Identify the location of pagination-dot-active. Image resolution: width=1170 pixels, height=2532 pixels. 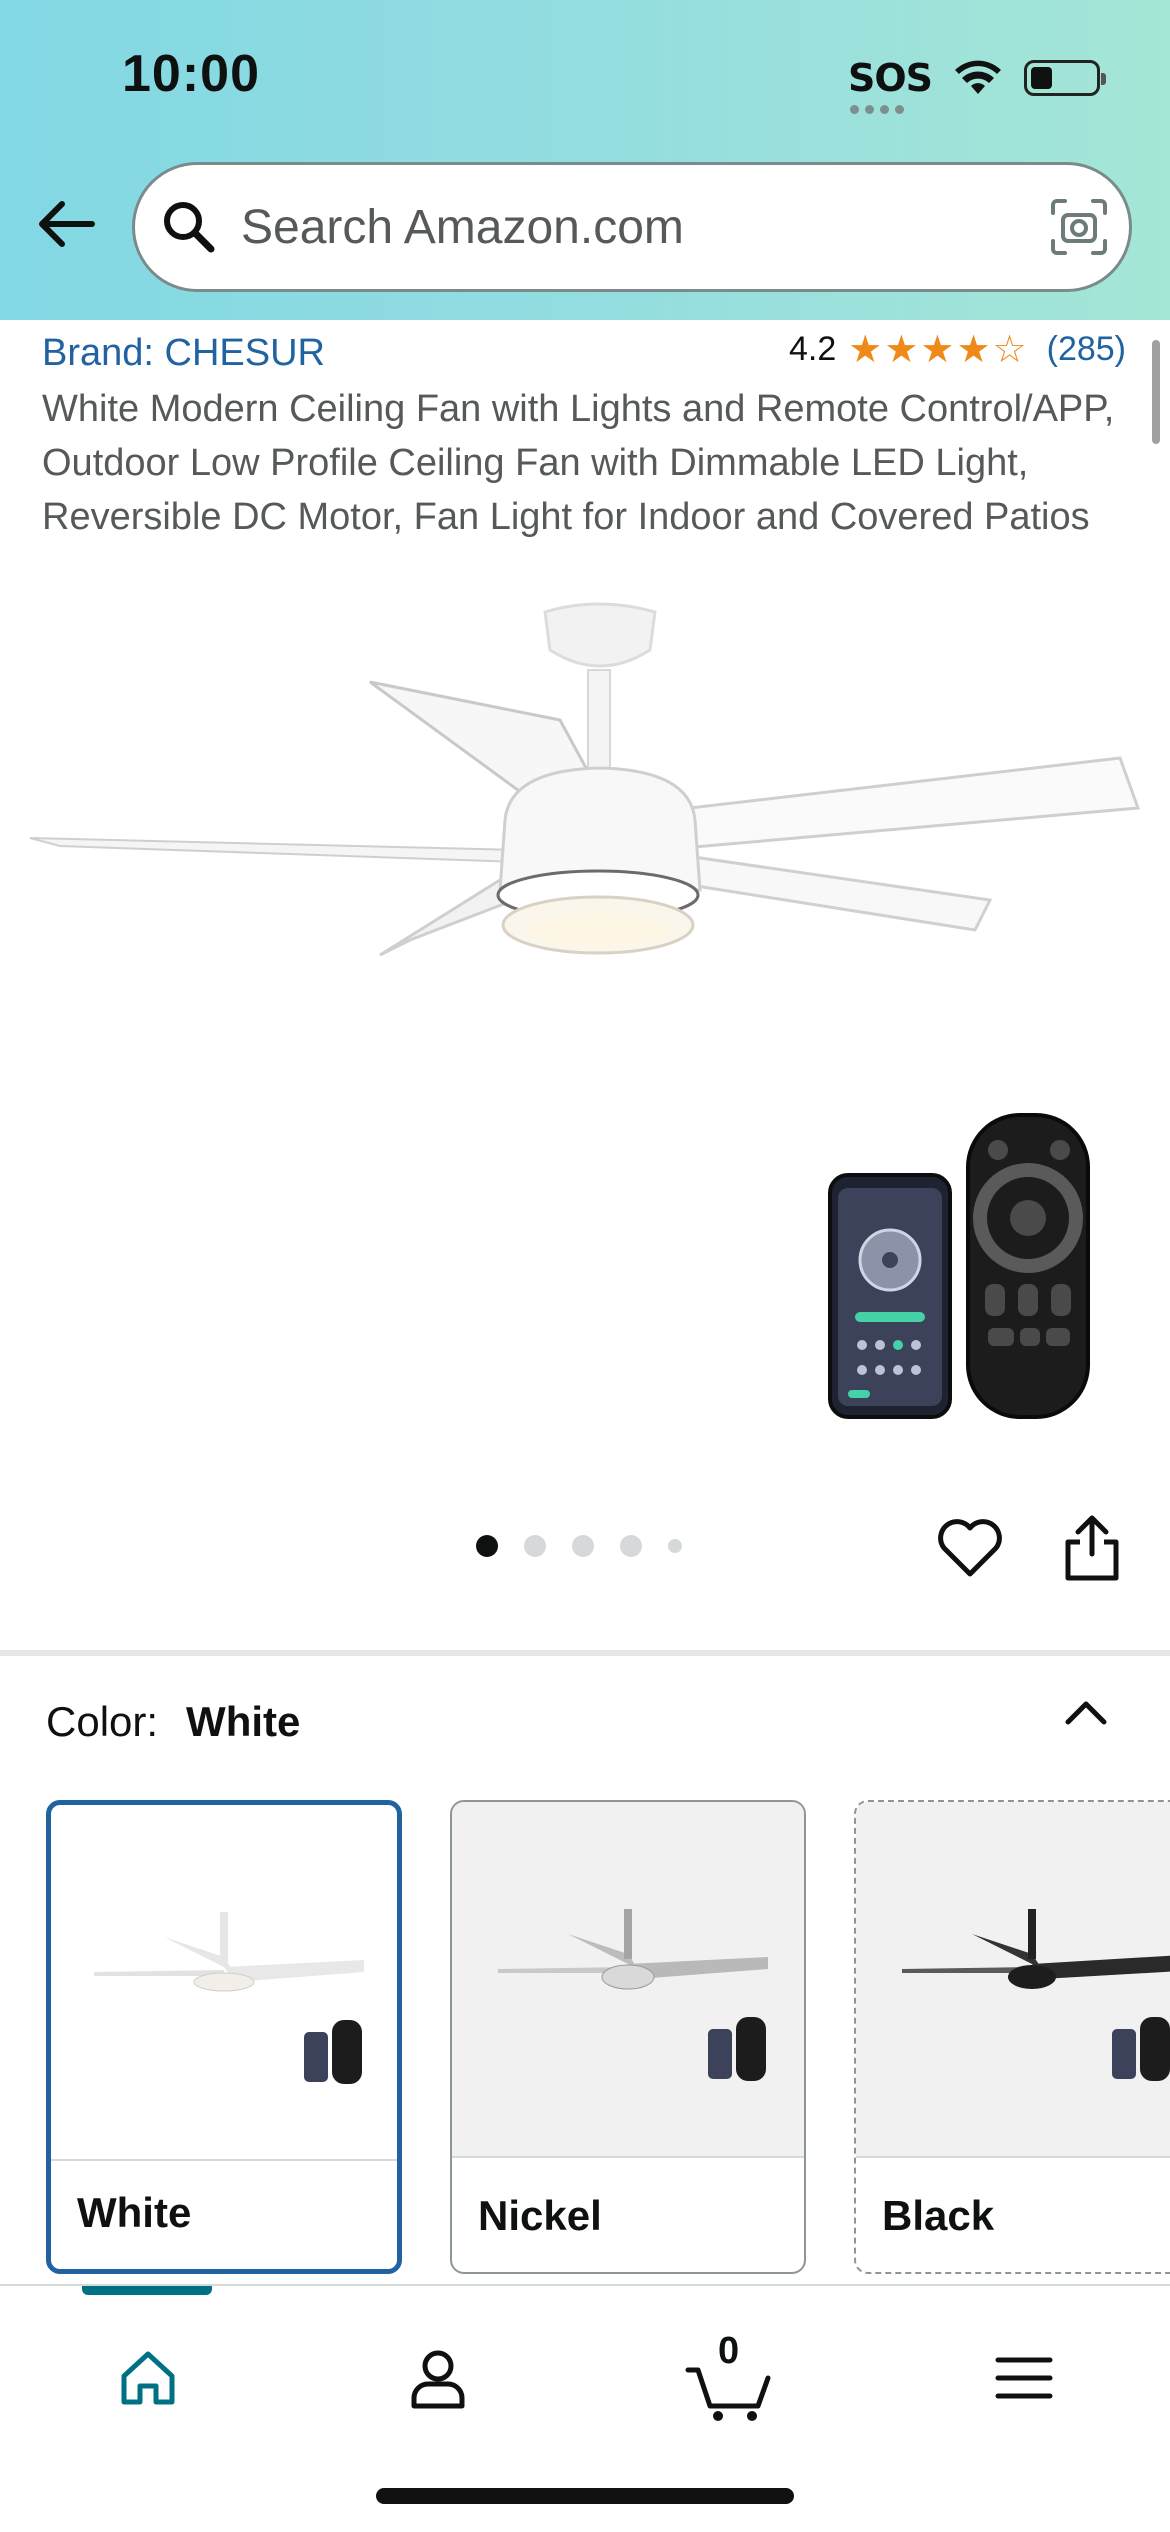
(487, 1546).